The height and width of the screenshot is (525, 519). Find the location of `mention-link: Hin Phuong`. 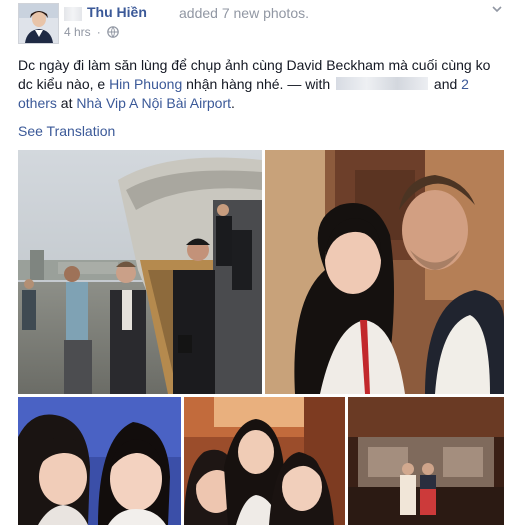

mention-link: Hin Phuong is located at coordinates (145, 84).